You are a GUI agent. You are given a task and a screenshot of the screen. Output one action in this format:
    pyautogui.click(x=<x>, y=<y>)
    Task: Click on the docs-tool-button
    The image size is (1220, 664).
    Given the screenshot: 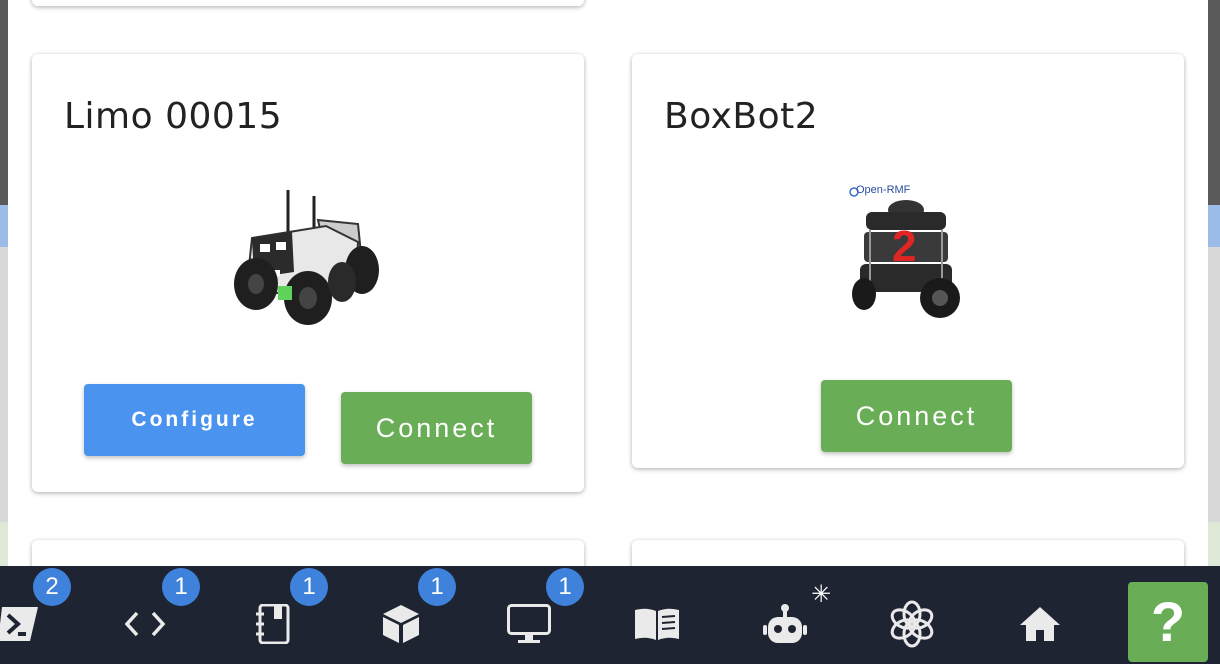 What is the action you would take?
    pyautogui.click(x=657, y=615)
    